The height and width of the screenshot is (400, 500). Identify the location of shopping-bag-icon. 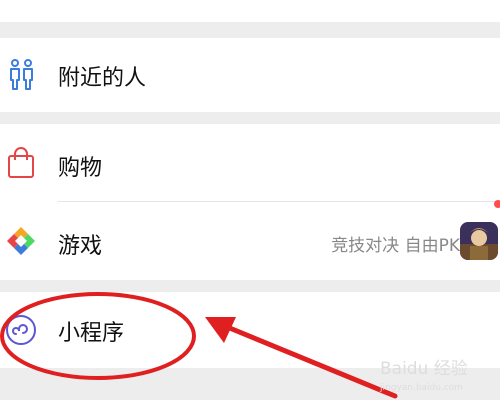
(21, 162).